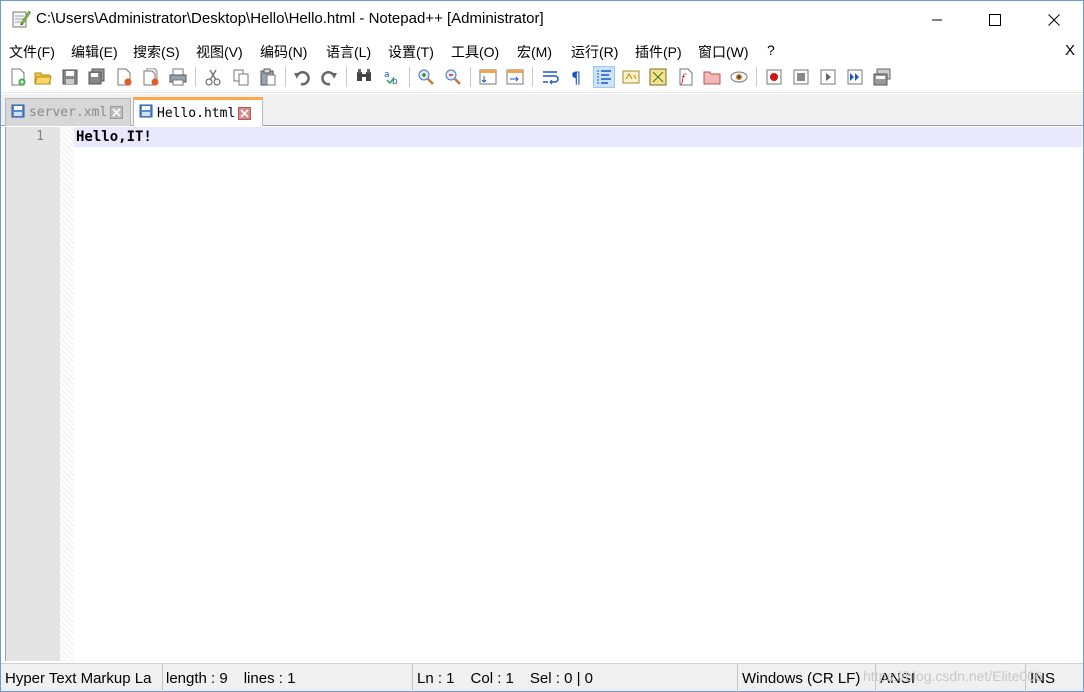  Describe the element at coordinates (124, 77) in the screenshot. I see `close-icon` at that location.